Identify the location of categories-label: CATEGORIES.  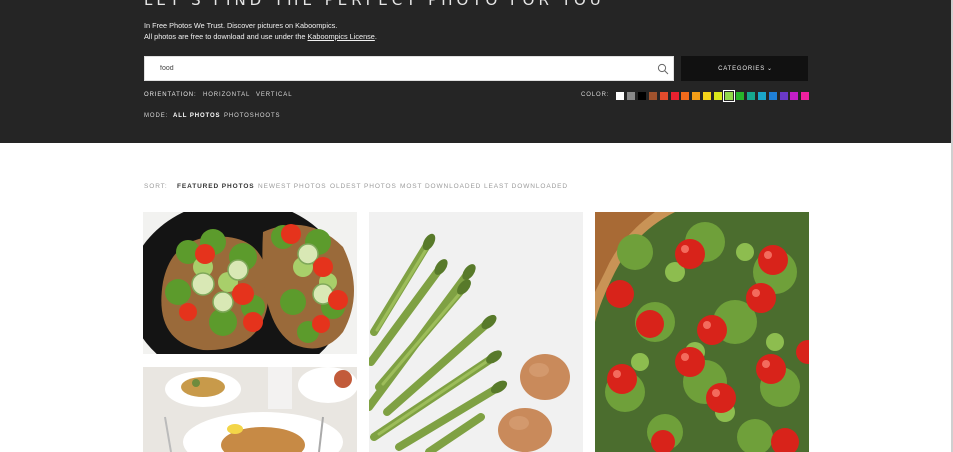
(742, 68).